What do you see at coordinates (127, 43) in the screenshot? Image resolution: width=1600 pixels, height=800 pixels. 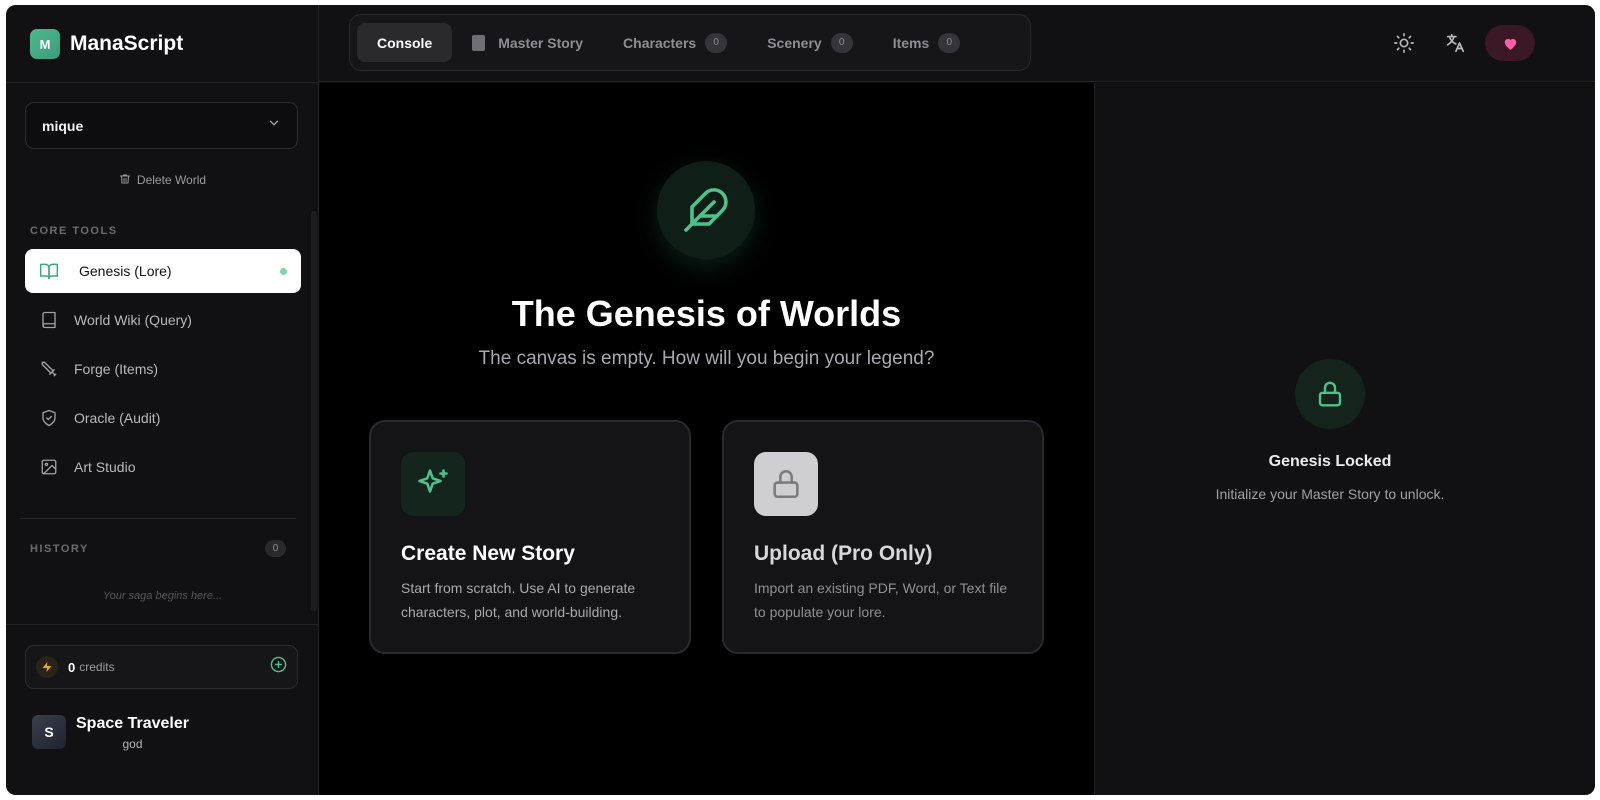 I see `brand-name: ManaScript` at bounding box center [127, 43].